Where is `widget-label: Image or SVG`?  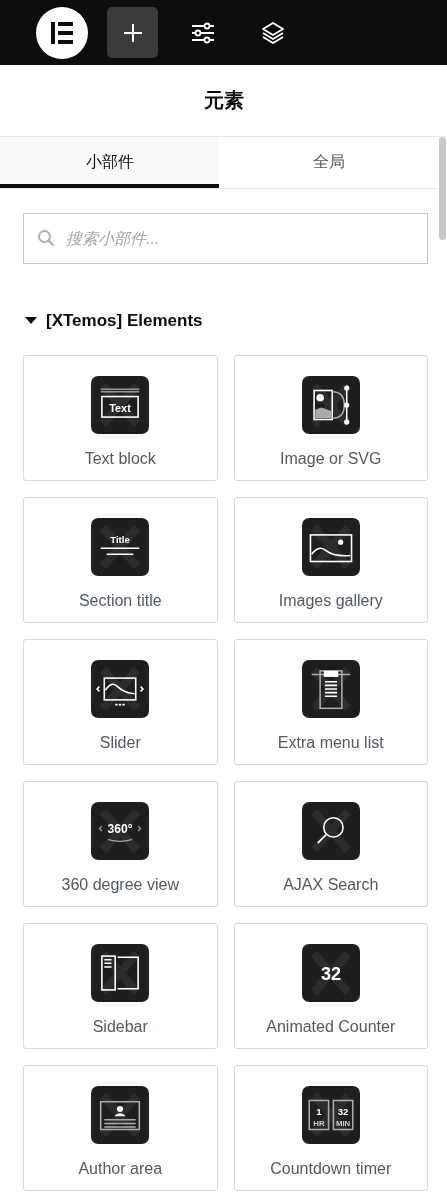
widget-label: Image or SVG is located at coordinates (331, 459).